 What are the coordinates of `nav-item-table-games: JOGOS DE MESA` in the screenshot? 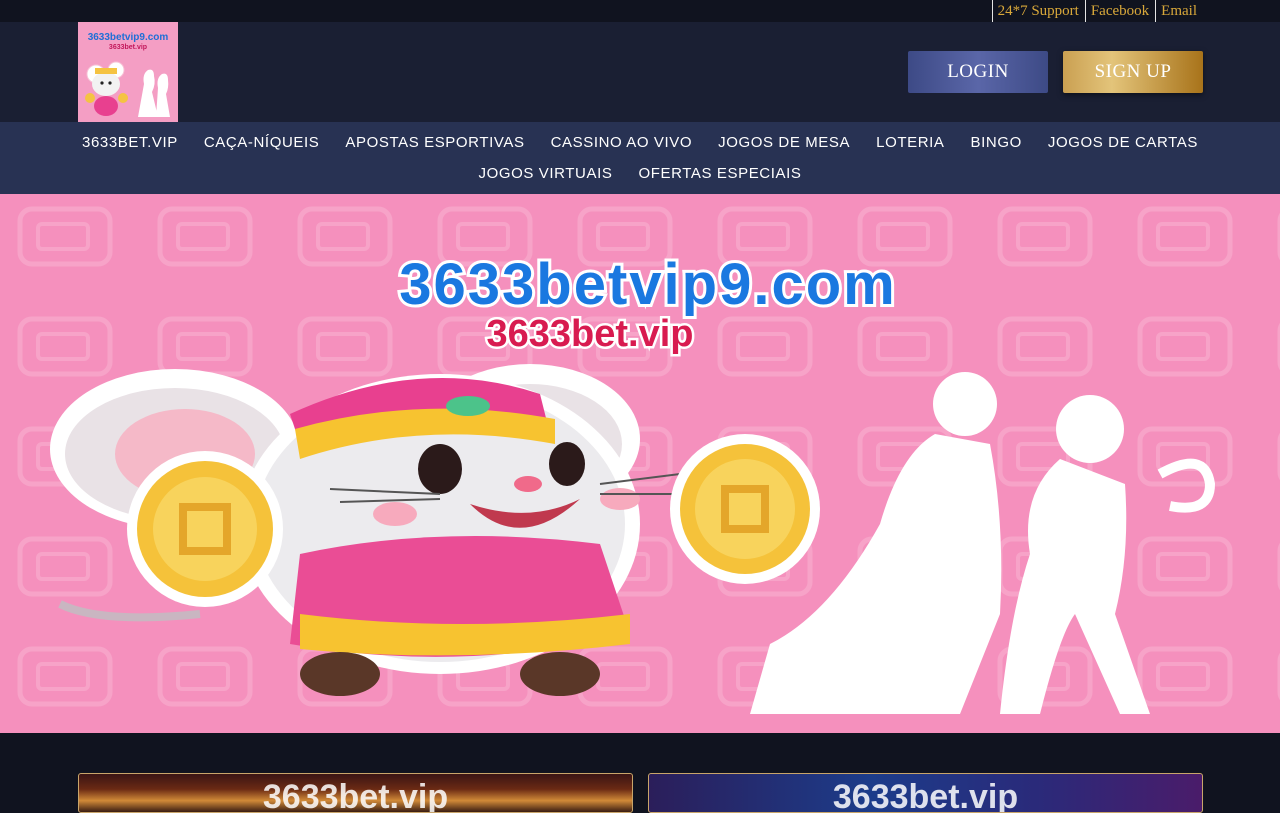 It's located at (784, 143).